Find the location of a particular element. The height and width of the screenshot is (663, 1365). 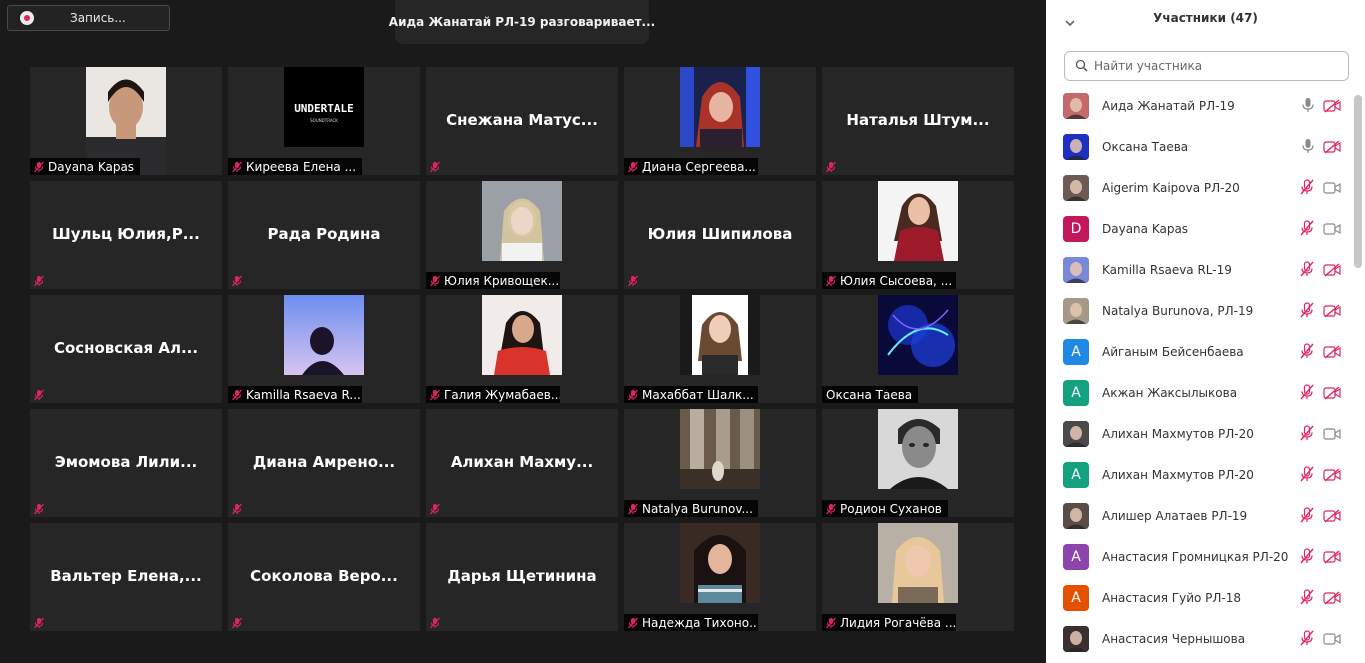

avatar: D is located at coordinates (1076, 228).